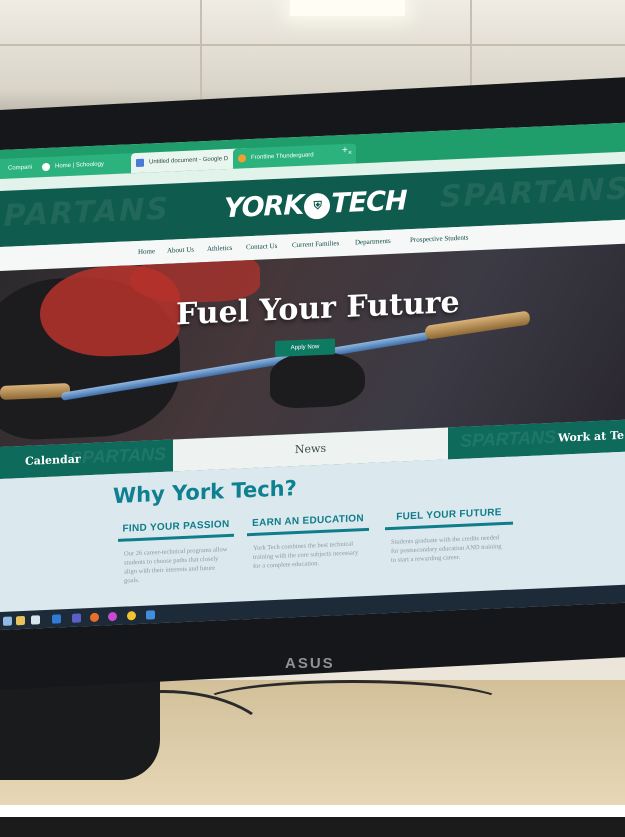 This screenshot has width=625, height=837. What do you see at coordinates (591, 437) in the screenshot?
I see `work-at-link: Work at Te` at bounding box center [591, 437].